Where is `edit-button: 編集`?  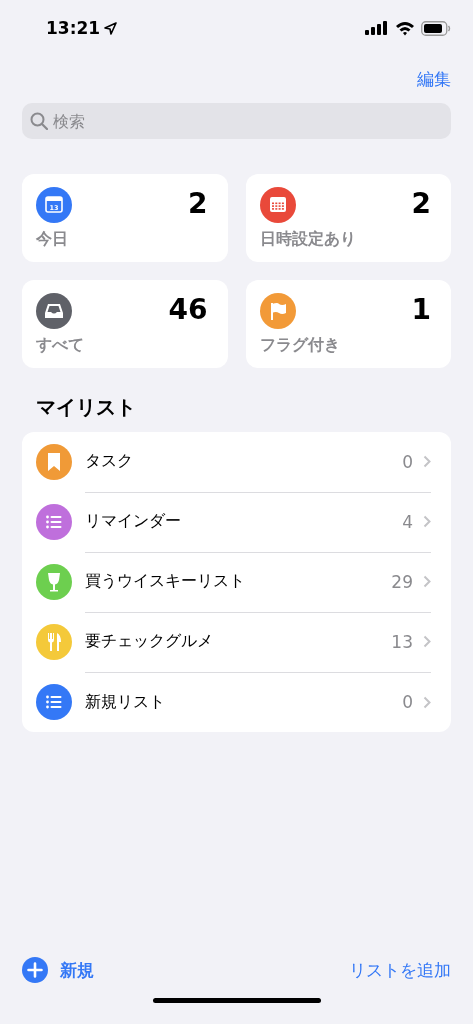
edit-button: 編集 is located at coordinates (434, 79).